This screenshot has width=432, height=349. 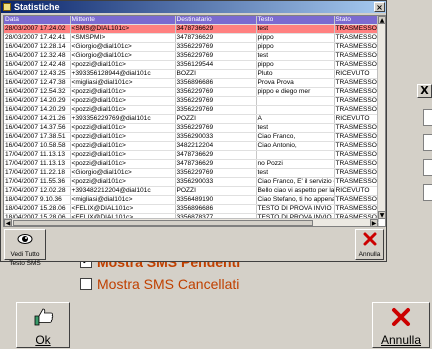 What do you see at coordinates (295, 20) in the screenshot?
I see `column-header: Testo` at bounding box center [295, 20].